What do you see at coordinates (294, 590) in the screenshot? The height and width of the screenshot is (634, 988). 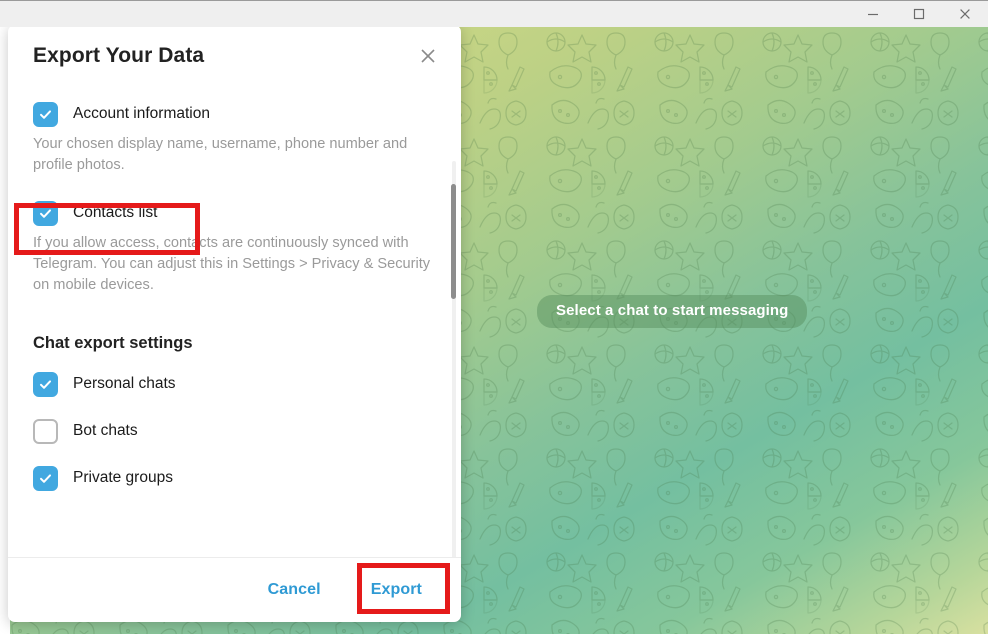 I see `cancel-button: Cancel` at bounding box center [294, 590].